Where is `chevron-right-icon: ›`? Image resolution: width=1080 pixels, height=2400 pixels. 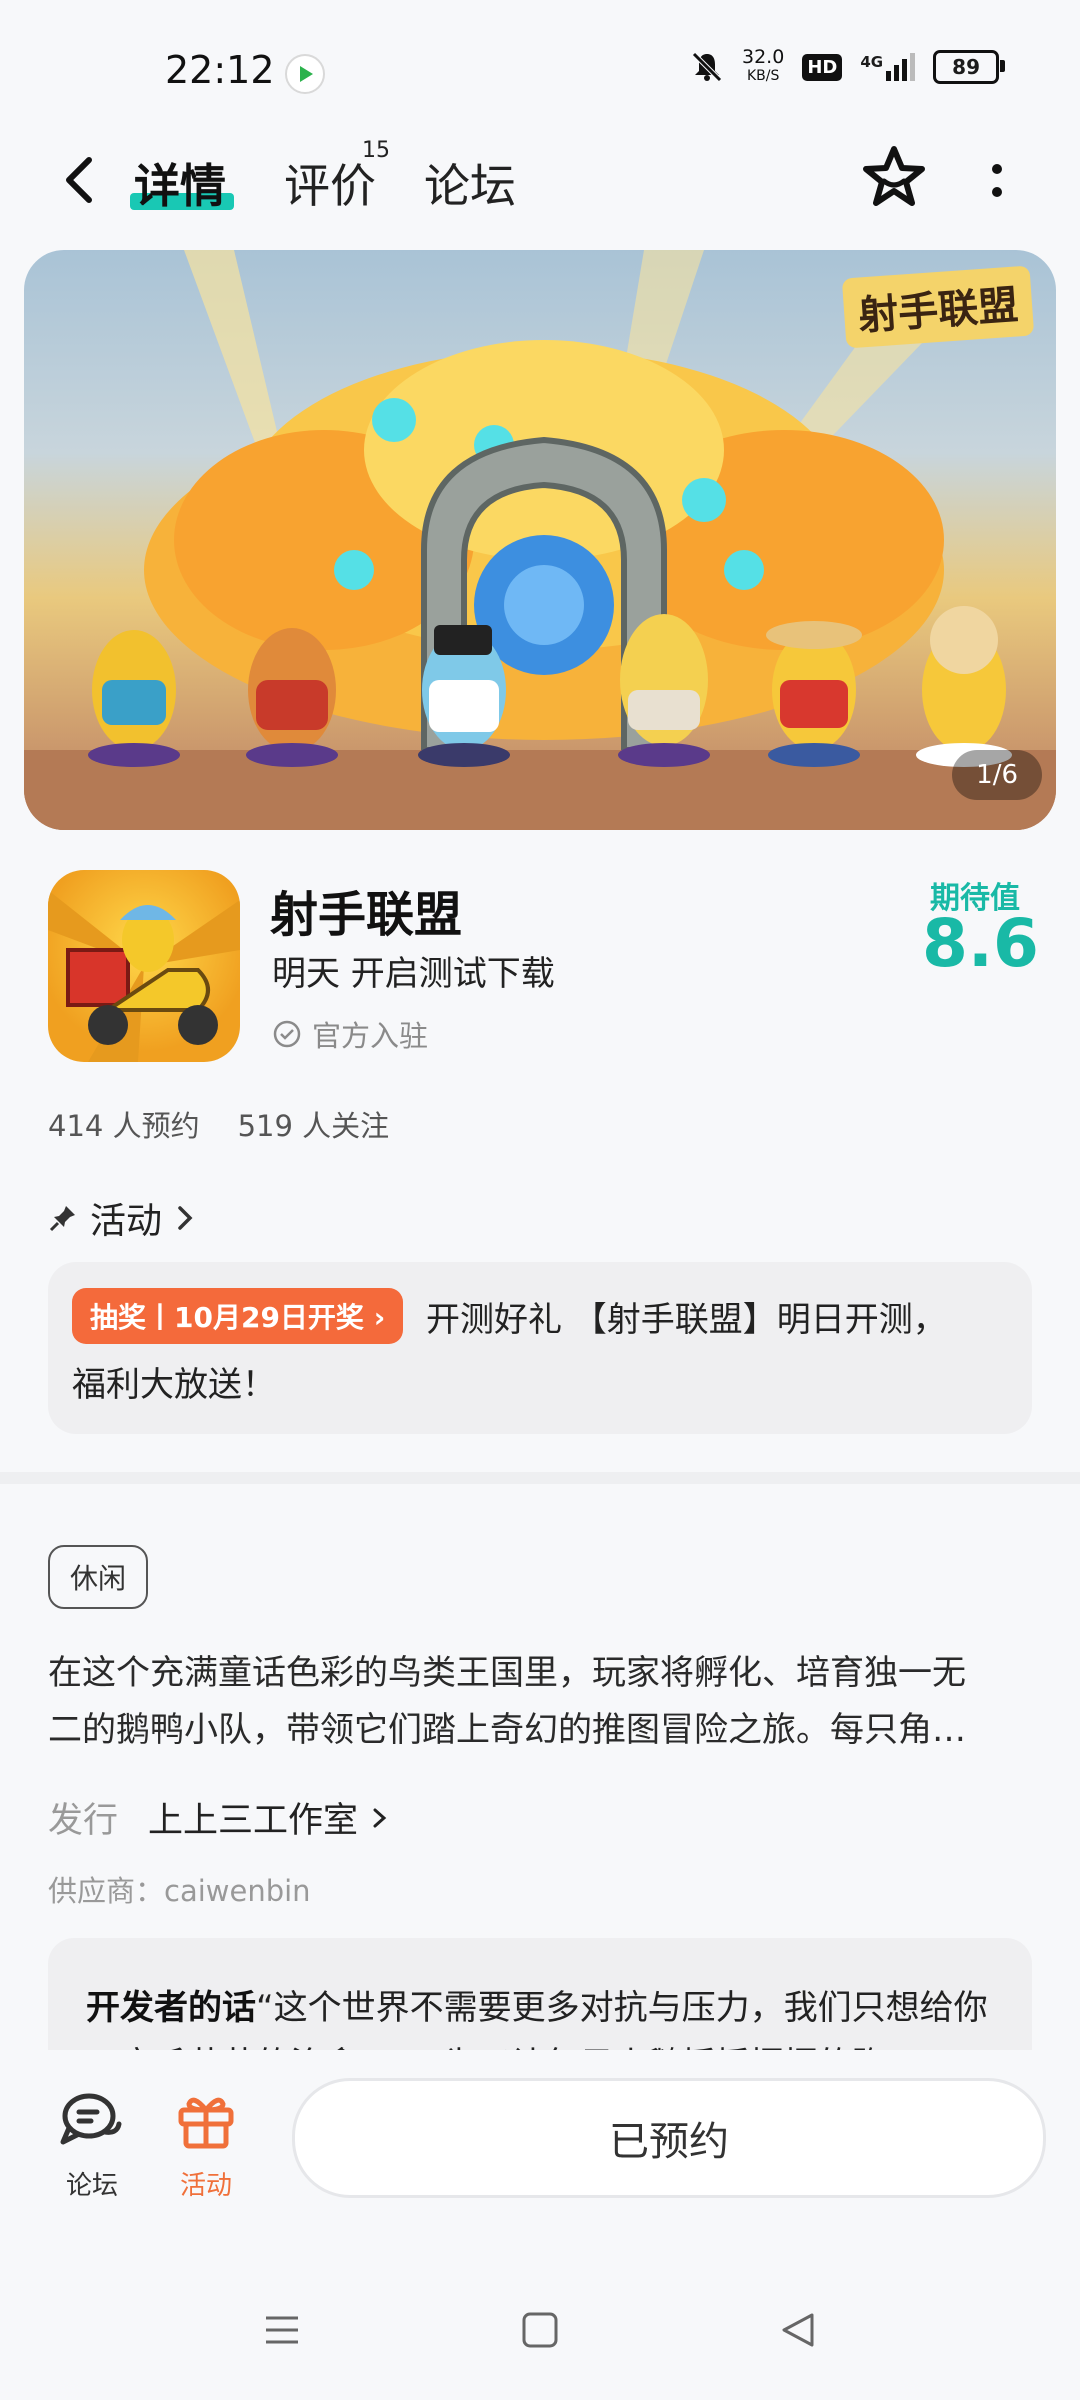
chevron-right-icon: › is located at coordinates (379, 1317).